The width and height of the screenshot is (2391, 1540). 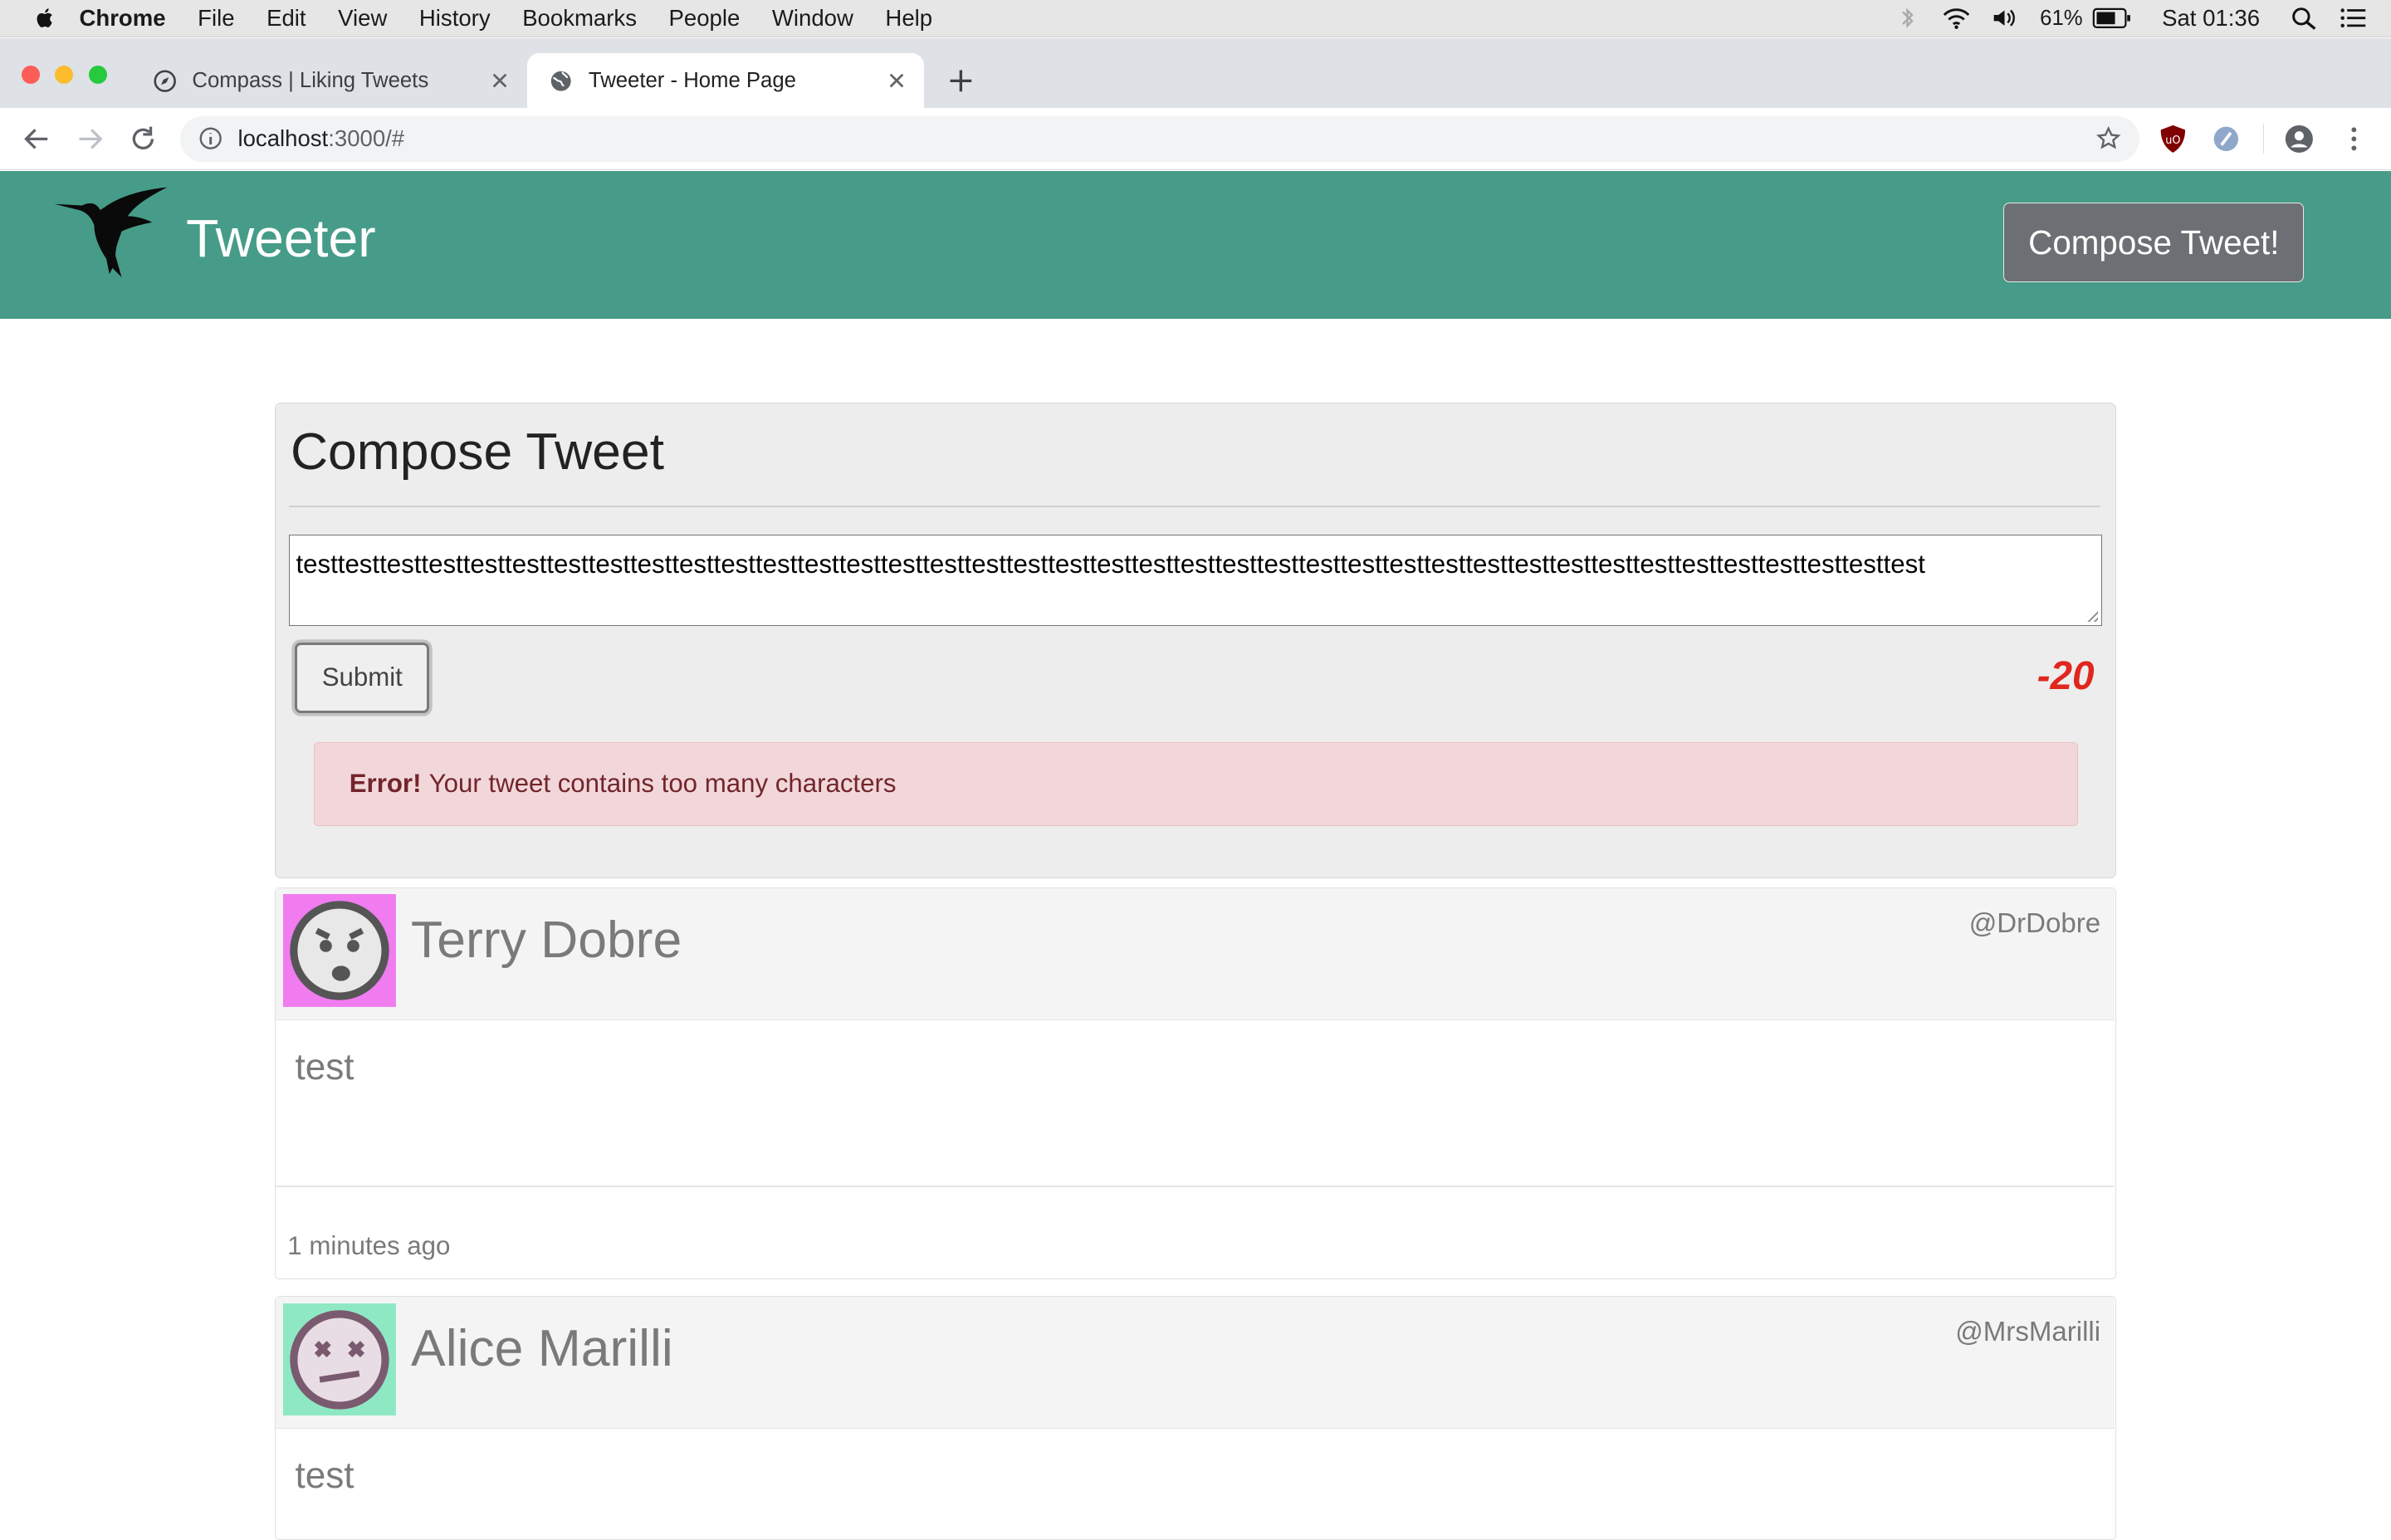 What do you see at coordinates (362, 678) in the screenshot?
I see `submit-button: Submit` at bounding box center [362, 678].